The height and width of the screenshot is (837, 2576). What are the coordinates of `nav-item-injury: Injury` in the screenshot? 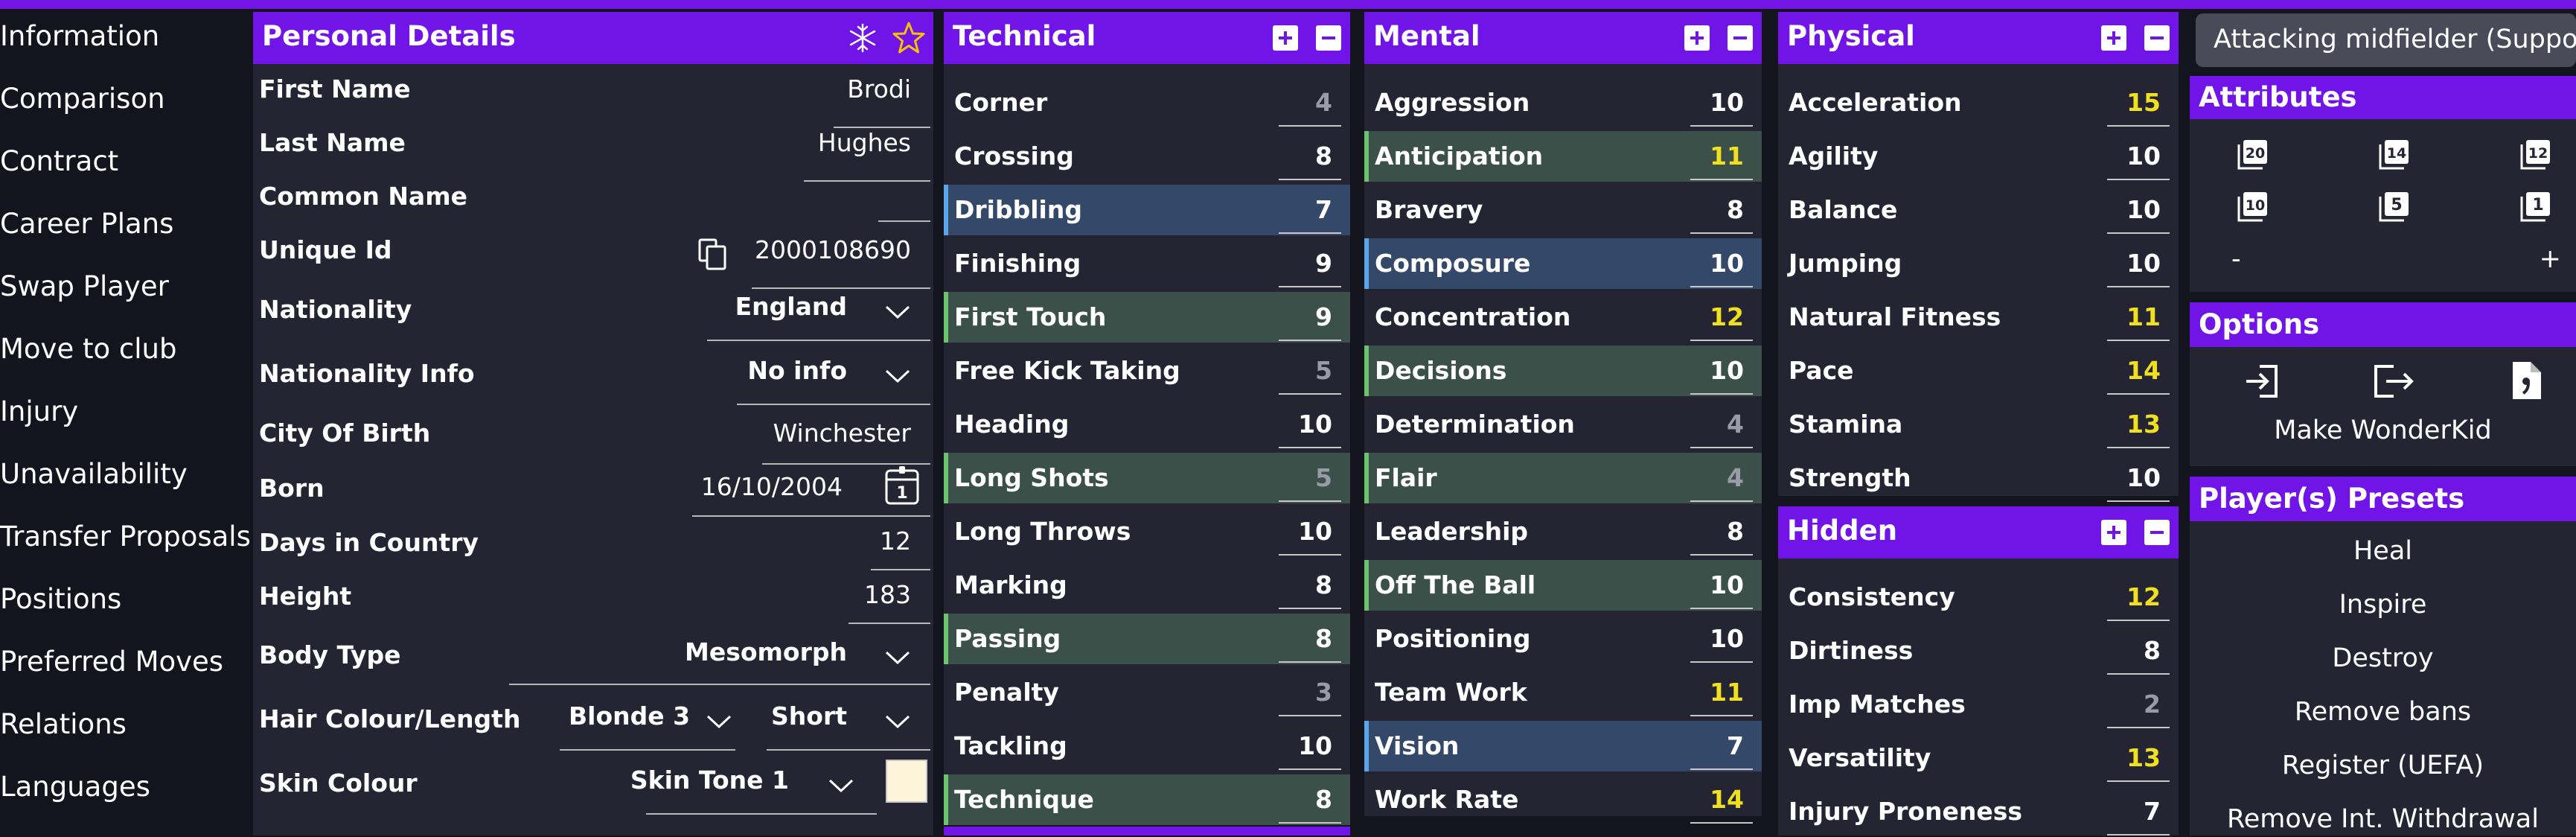 It's located at (39, 411).